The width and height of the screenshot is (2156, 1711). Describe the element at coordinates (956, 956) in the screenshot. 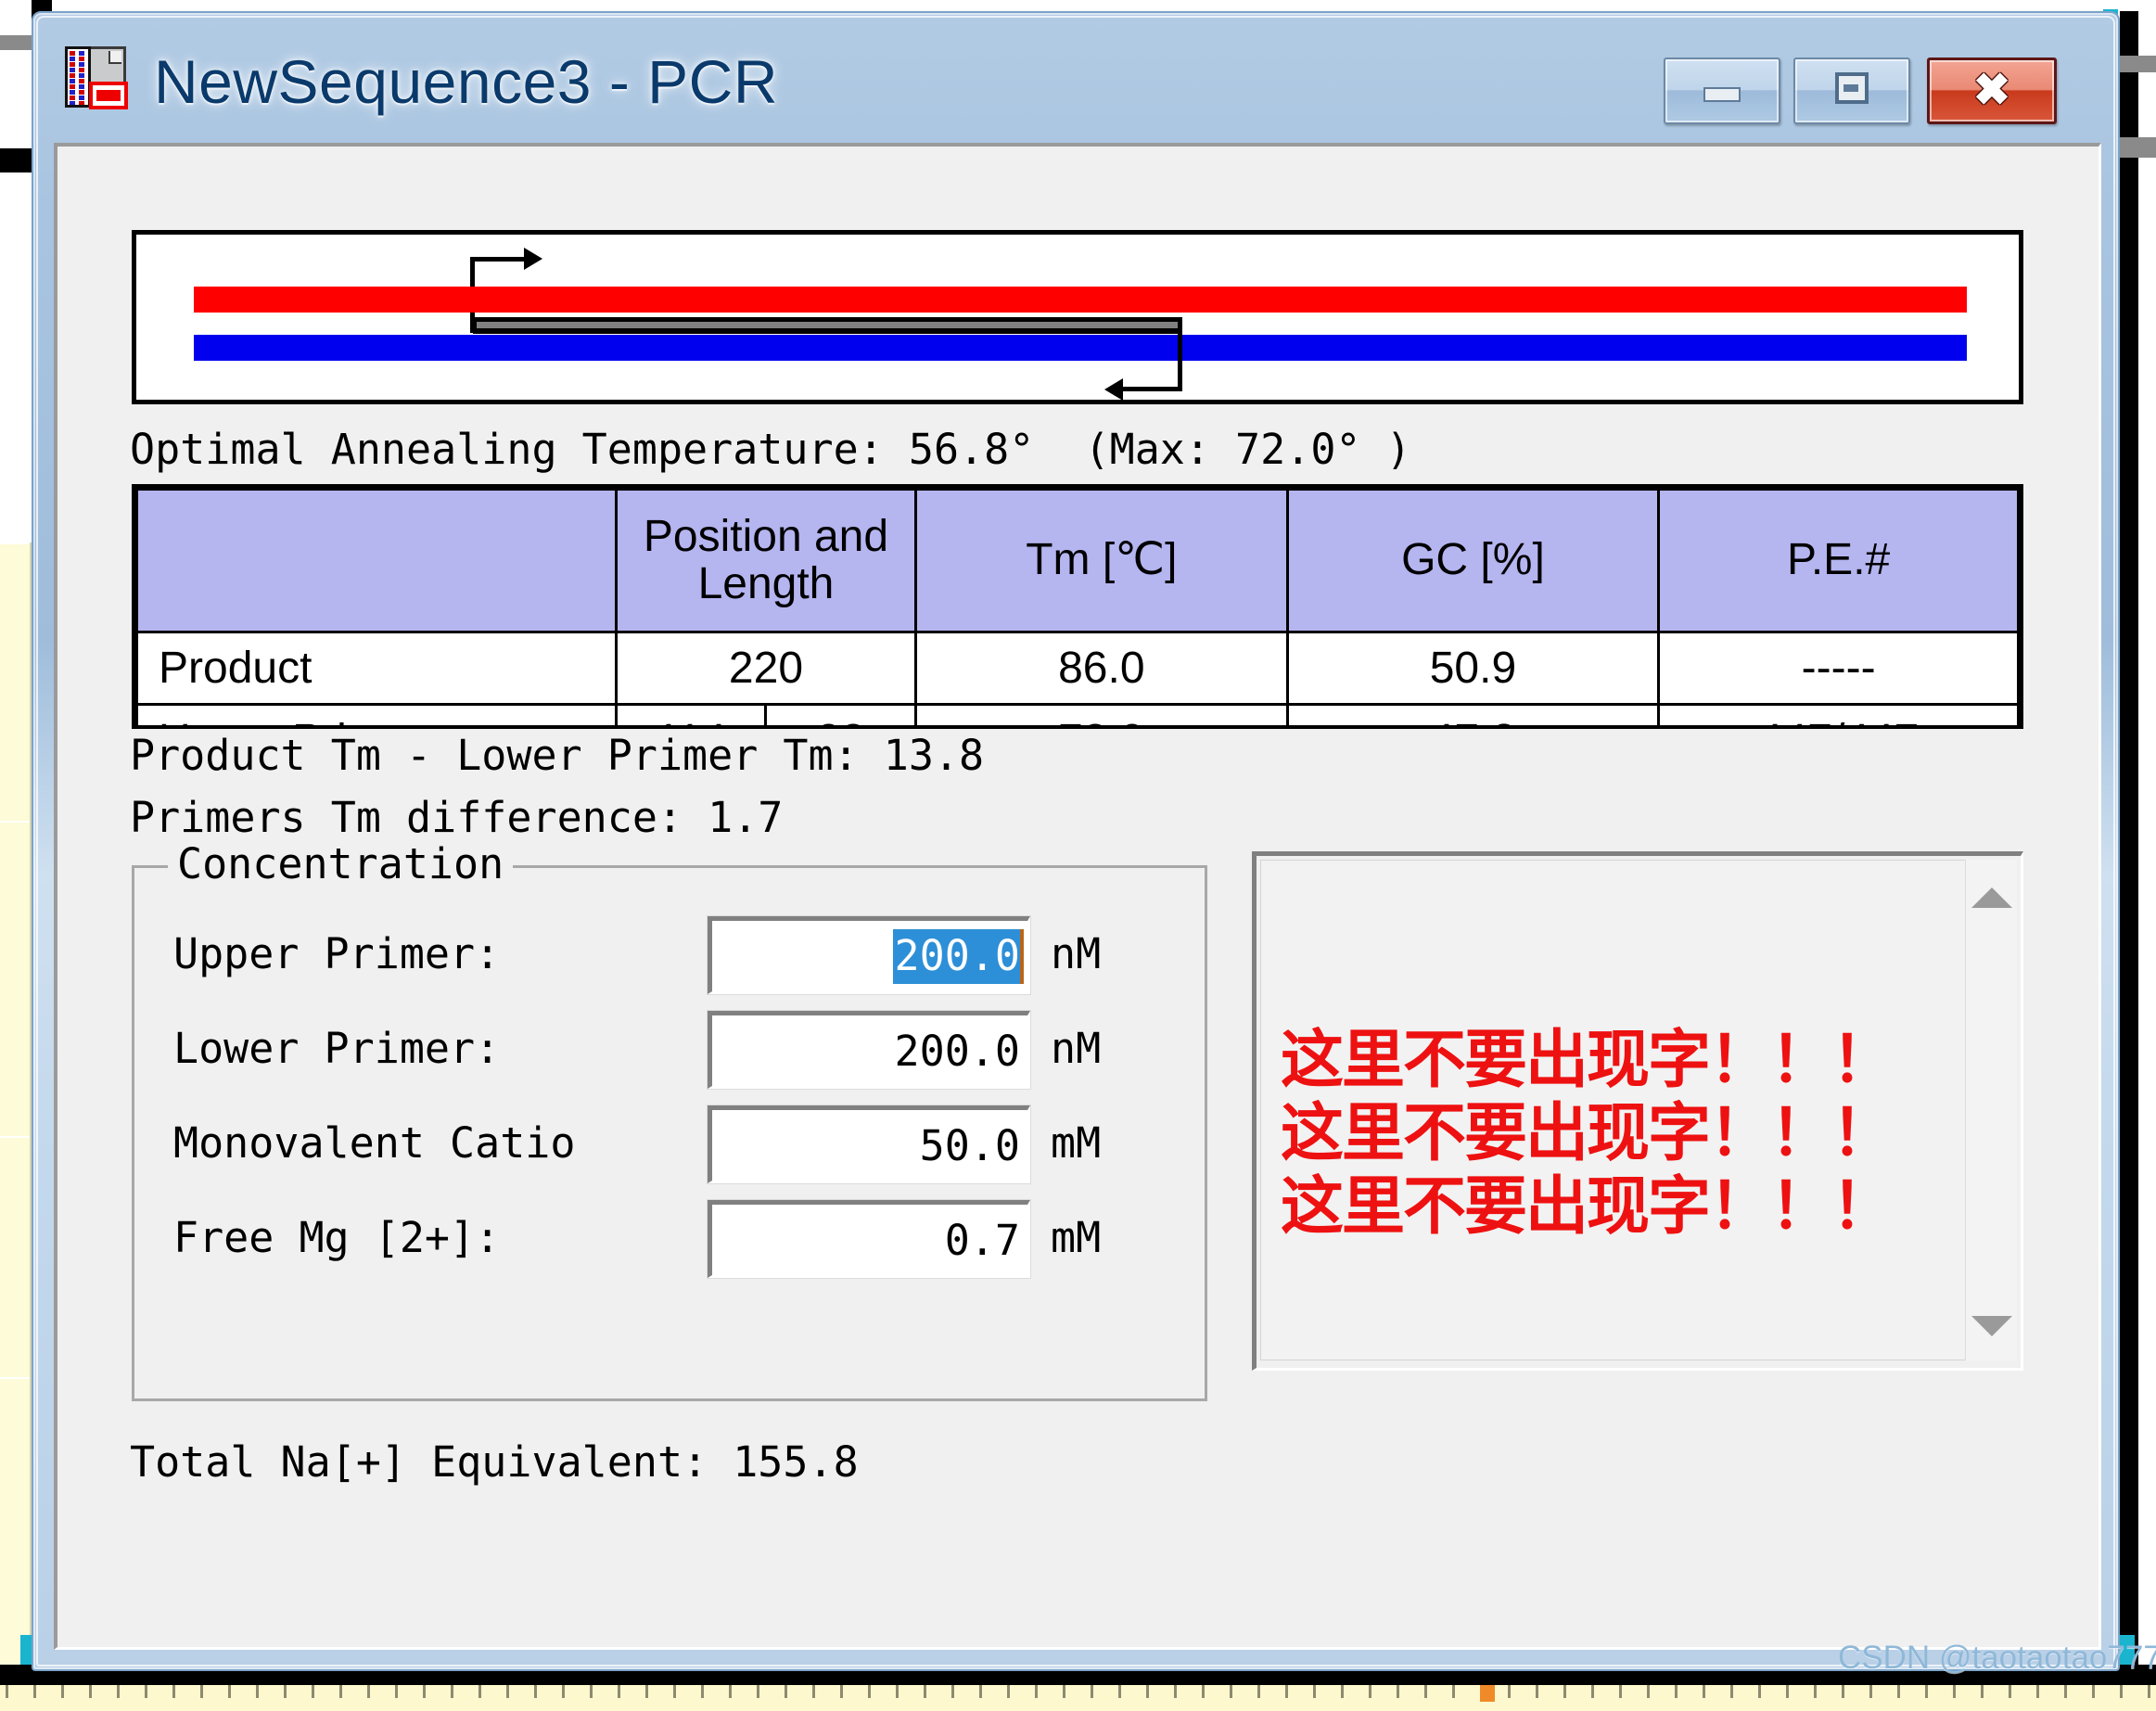

I see `upper-primer-value: 200.0` at that location.